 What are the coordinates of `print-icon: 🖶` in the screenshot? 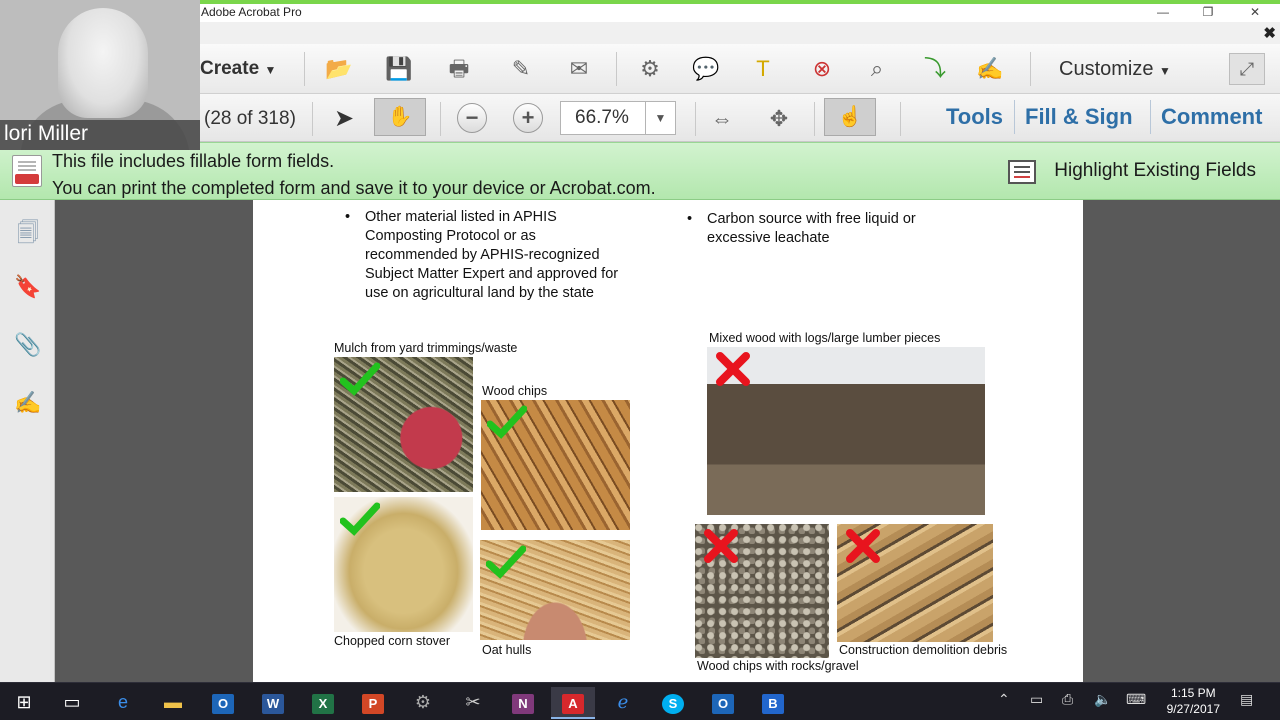 It's located at (459, 69).